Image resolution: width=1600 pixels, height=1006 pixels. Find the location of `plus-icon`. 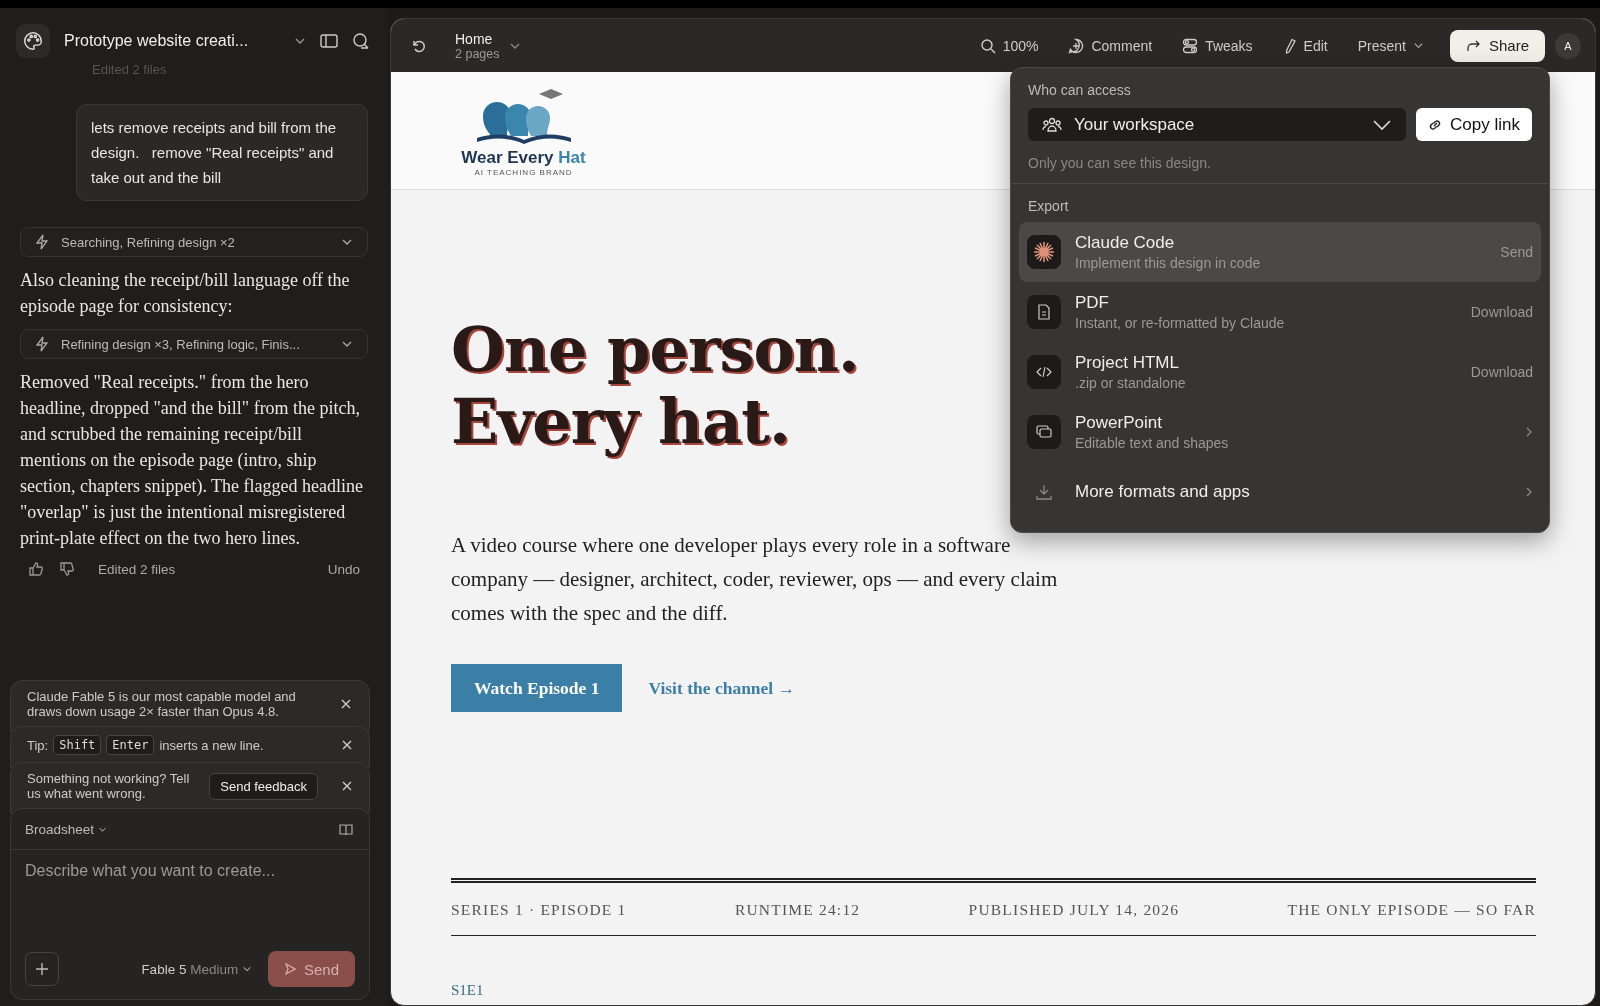

plus-icon is located at coordinates (42, 969).